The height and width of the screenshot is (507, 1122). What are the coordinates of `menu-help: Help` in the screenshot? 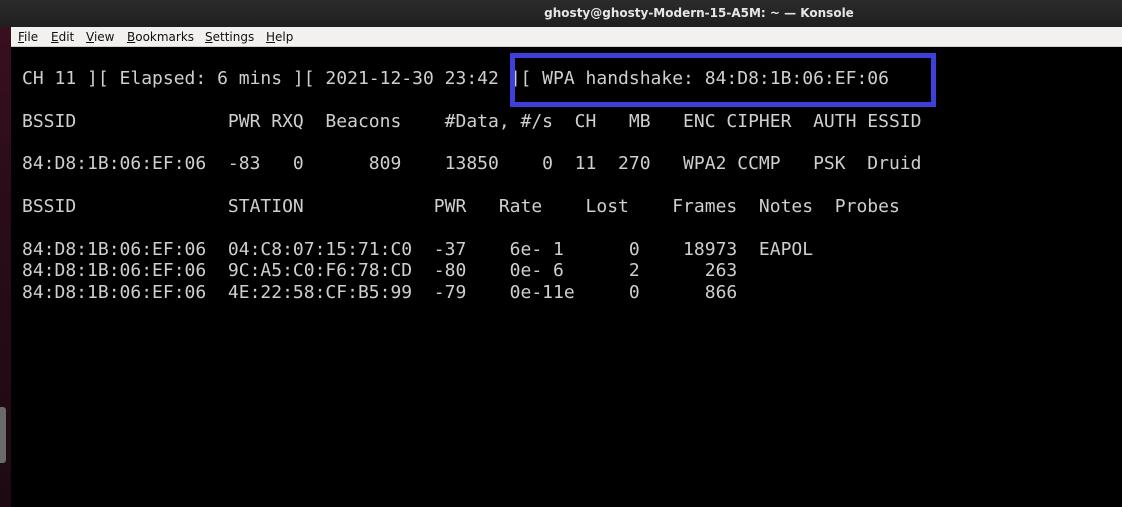 It's located at (279, 37).